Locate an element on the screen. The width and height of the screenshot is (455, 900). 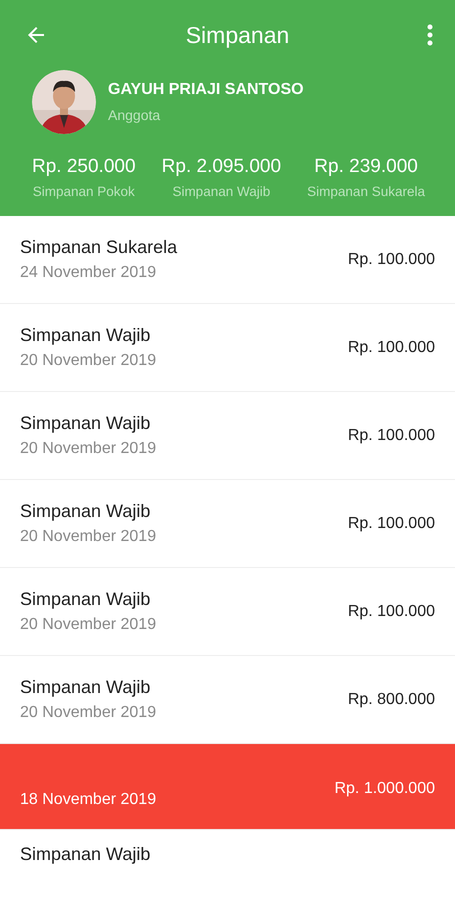
balance-label: Simpanan Wajib is located at coordinates (221, 191).